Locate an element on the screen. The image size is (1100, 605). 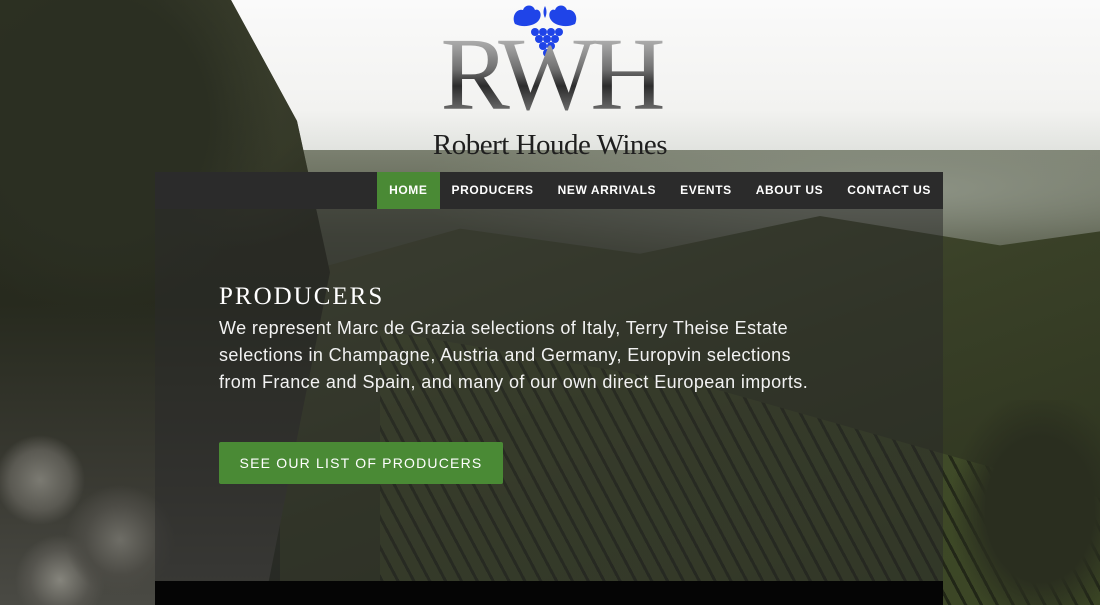
trees-right is located at coordinates (1020, 502).